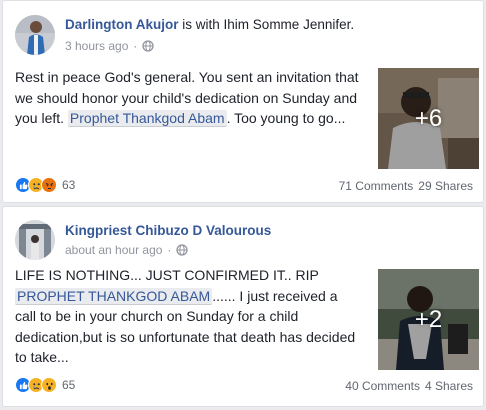 This screenshot has width=486, height=410. Describe the element at coordinates (147, 118) in the screenshot. I see `mention-link: Prophet Thankgod Abam` at that location.